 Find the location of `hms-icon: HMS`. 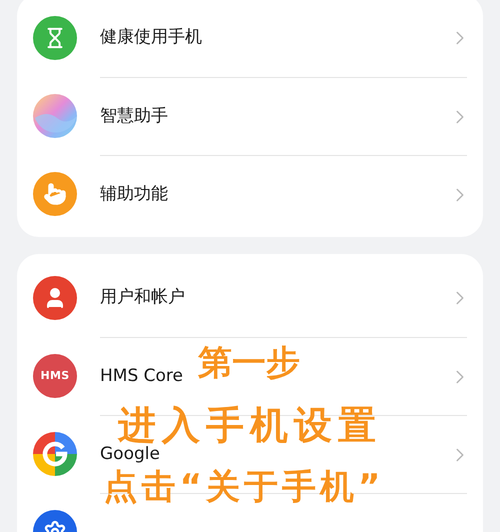

hms-icon: HMS is located at coordinates (55, 376).